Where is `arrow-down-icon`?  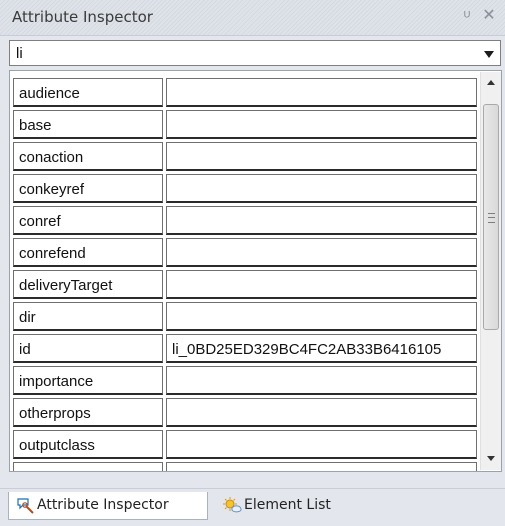
arrow-down-icon is located at coordinates (491, 458).